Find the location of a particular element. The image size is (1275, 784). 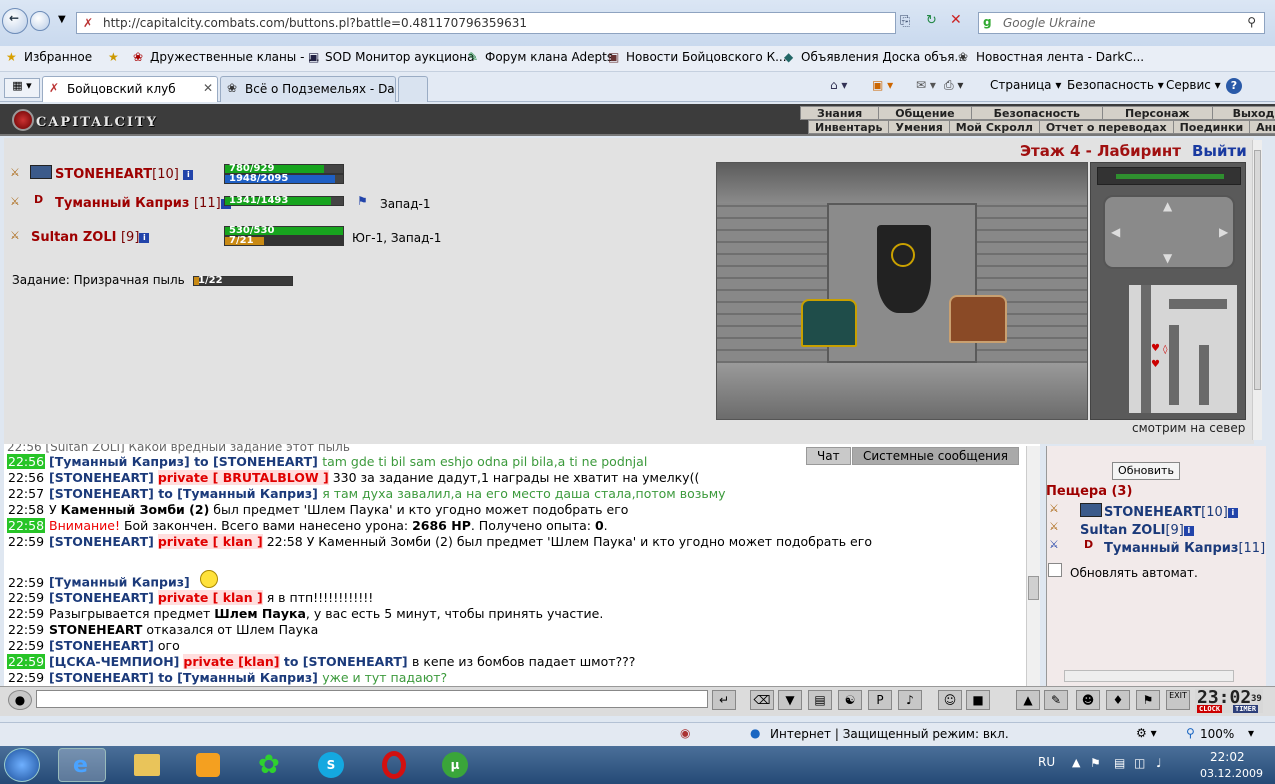

chat-scroll-thumb is located at coordinates (1033, 588).